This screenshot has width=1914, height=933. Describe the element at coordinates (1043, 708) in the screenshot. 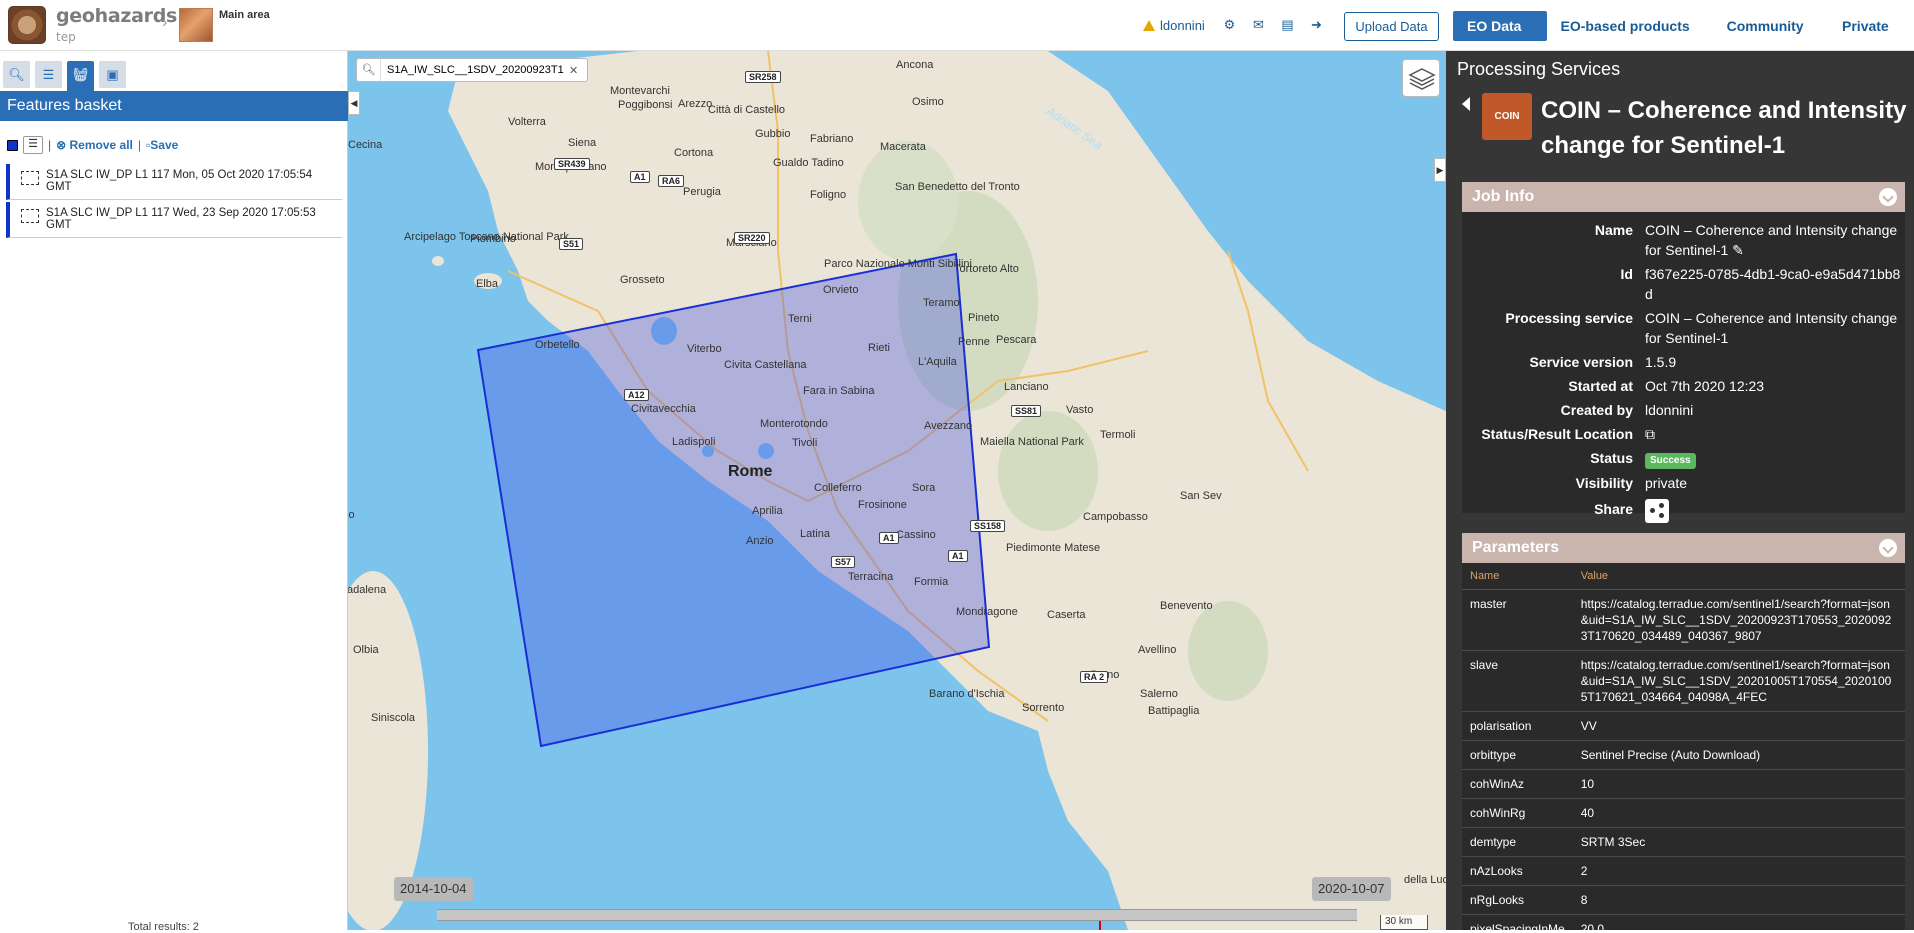

I see `map-label: Sorrento` at that location.